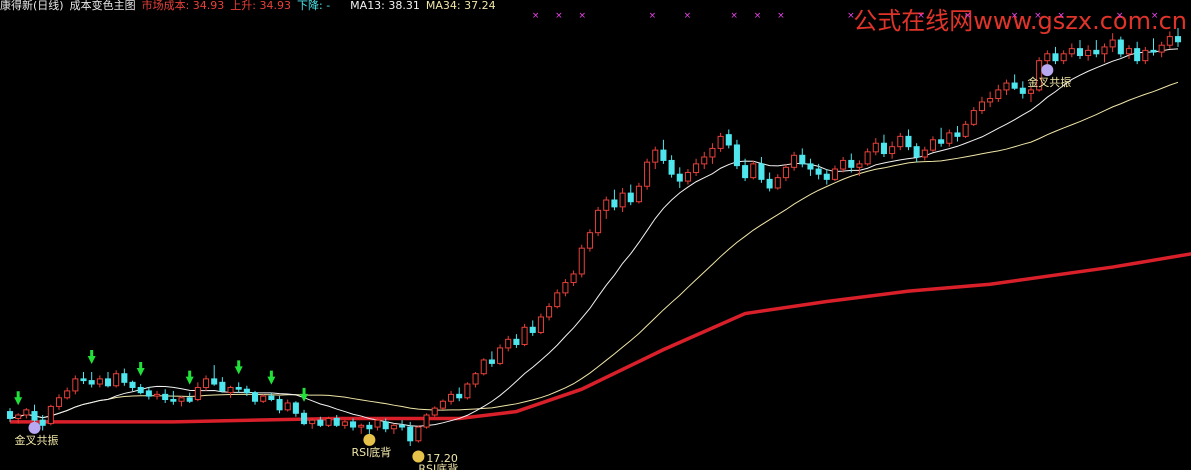 The image size is (1191, 470). I want to click on price-low-label: 17.20, so click(442, 458).